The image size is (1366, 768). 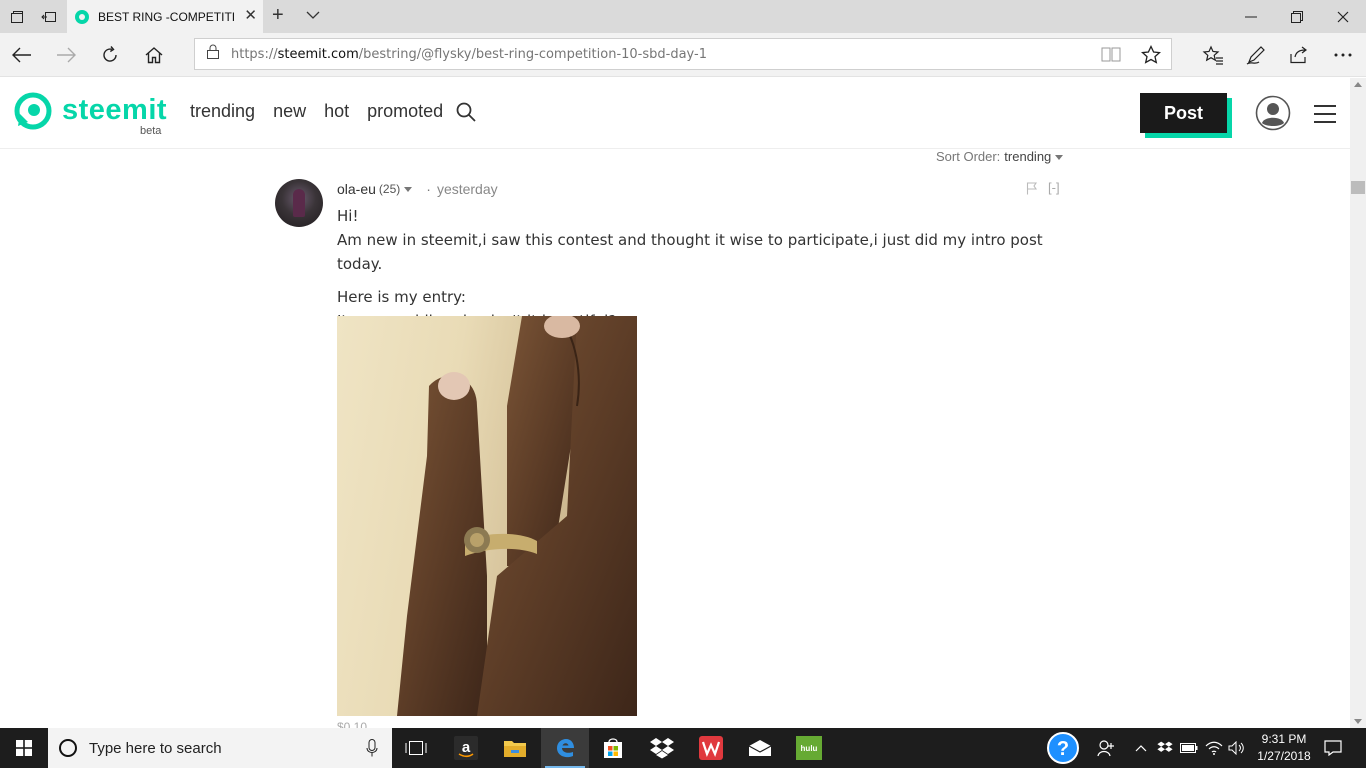 I want to click on tab-preview-icon, so click(x=17, y=16).